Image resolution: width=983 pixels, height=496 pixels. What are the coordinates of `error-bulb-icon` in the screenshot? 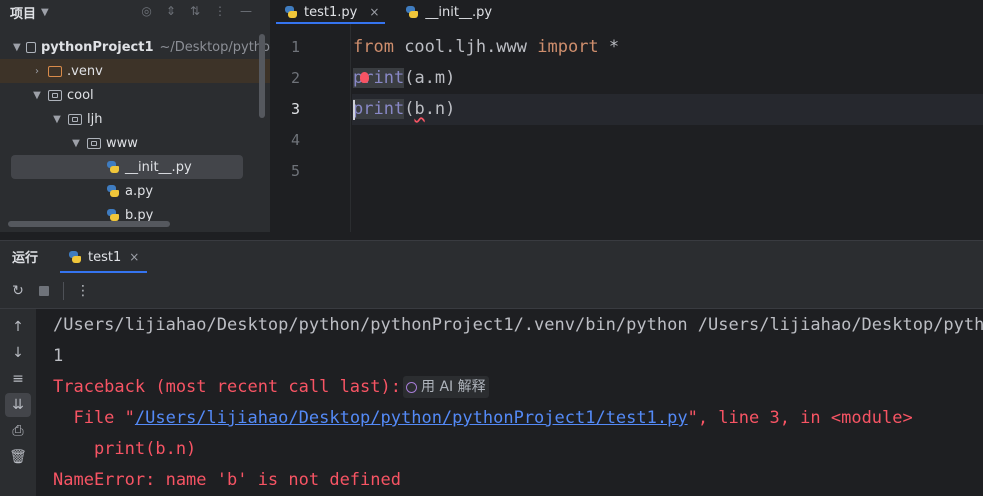 It's located at (364, 77).